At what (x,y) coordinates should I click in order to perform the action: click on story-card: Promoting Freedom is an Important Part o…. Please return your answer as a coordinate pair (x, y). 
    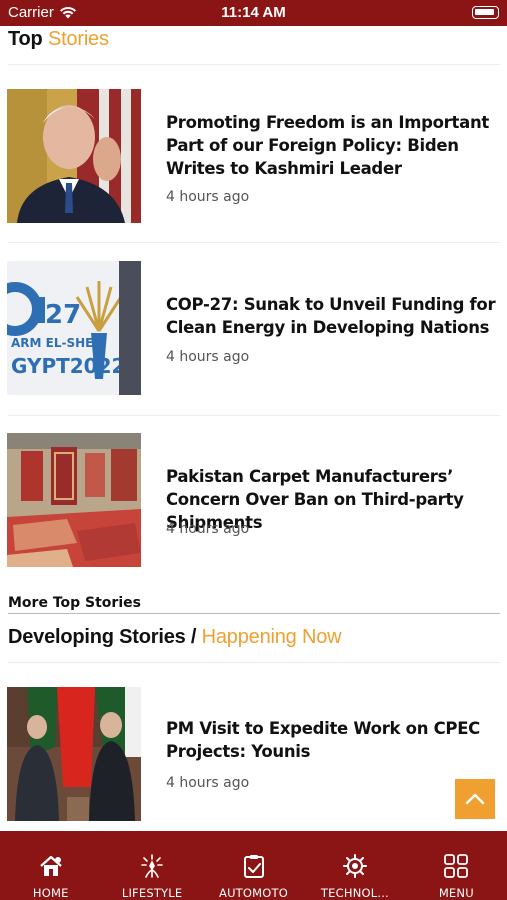
    Looking at the image, I should click on (254, 157).